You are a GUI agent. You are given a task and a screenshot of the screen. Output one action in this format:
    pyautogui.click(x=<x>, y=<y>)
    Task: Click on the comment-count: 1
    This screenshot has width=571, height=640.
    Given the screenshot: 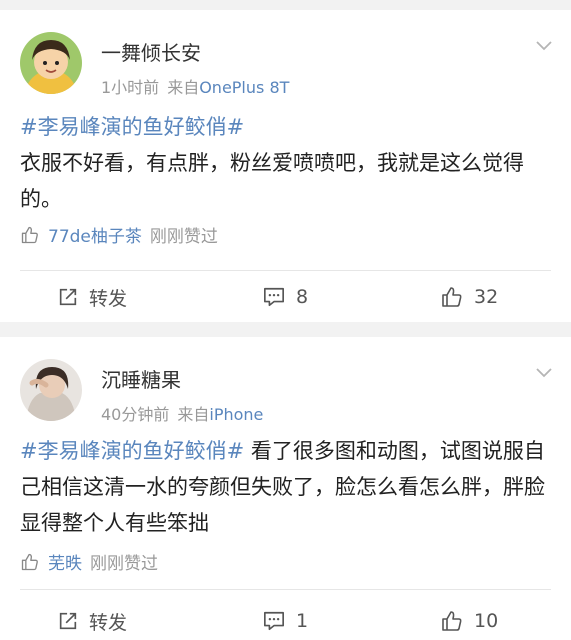 What is the action you would take?
    pyautogui.click(x=302, y=621)
    